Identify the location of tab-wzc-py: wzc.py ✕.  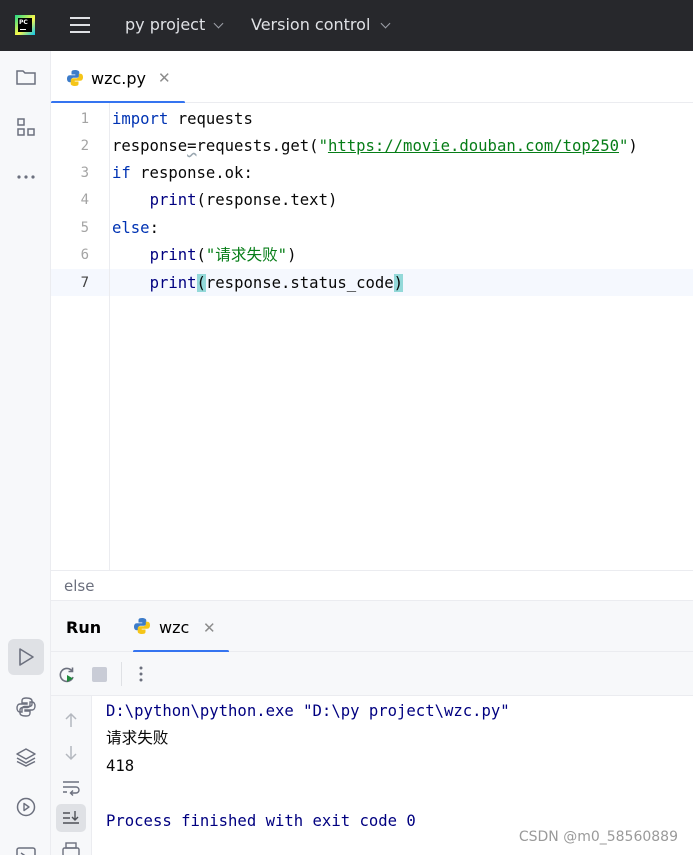
(118, 77).